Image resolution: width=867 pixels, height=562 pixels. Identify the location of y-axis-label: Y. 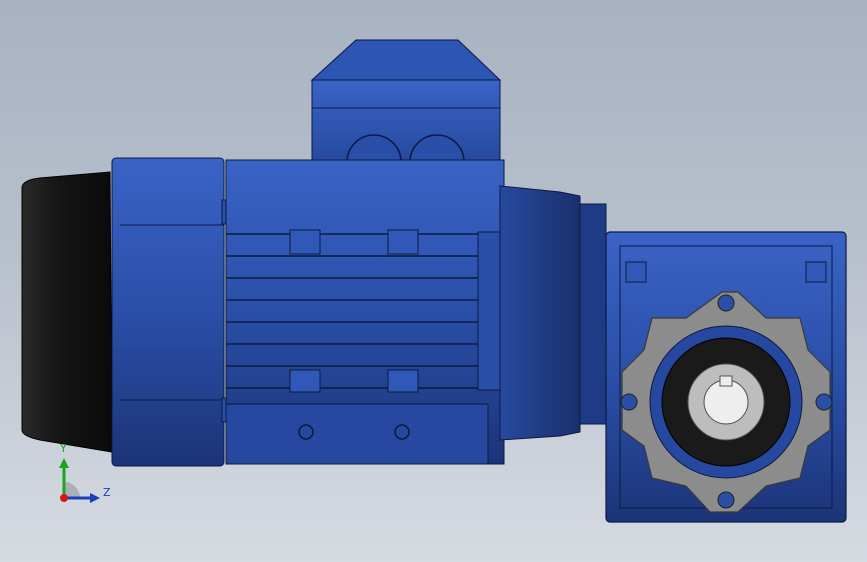
(63, 448).